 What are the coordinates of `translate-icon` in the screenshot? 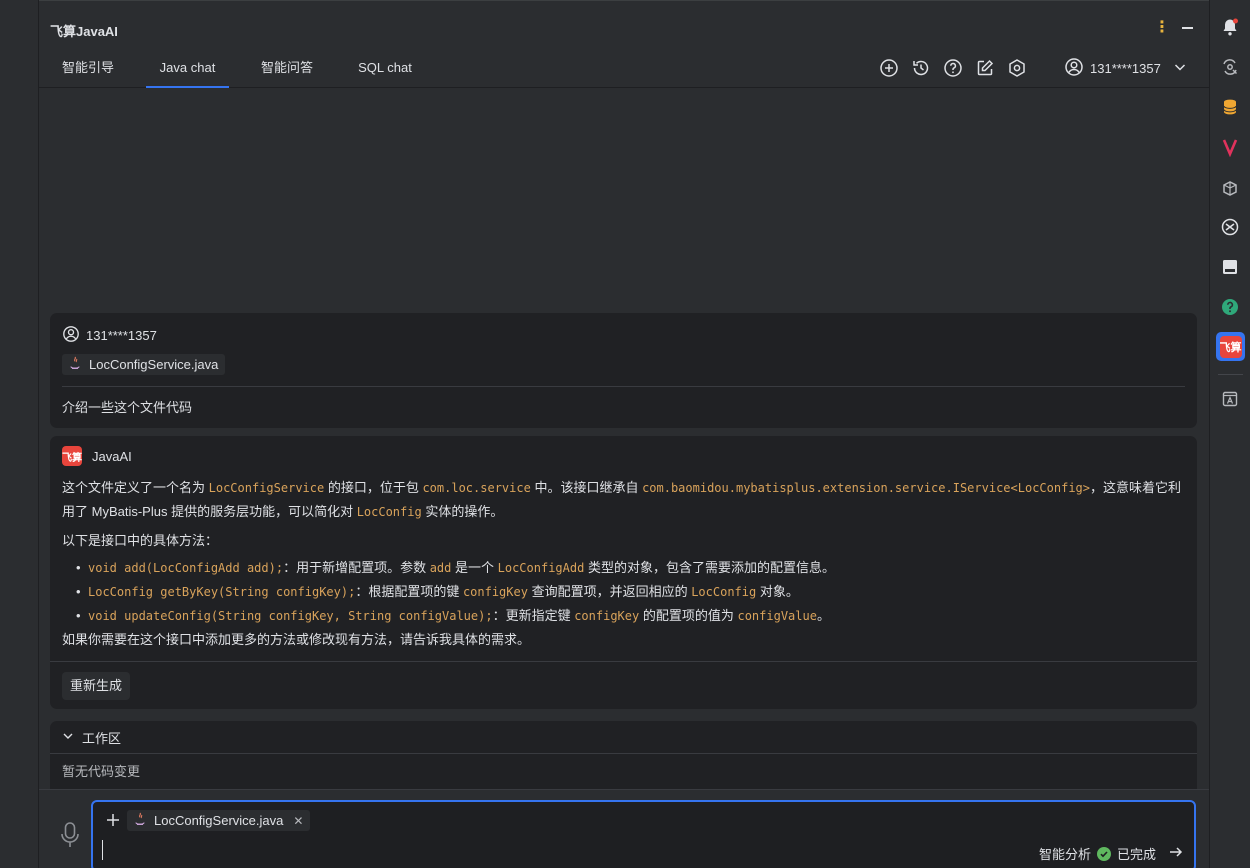 It's located at (1230, 399).